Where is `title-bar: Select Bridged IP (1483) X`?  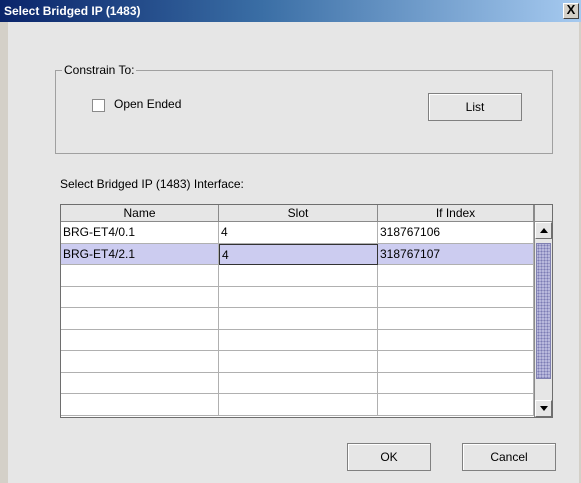
title-bar: Select Bridged IP (1483) X is located at coordinates (290, 11).